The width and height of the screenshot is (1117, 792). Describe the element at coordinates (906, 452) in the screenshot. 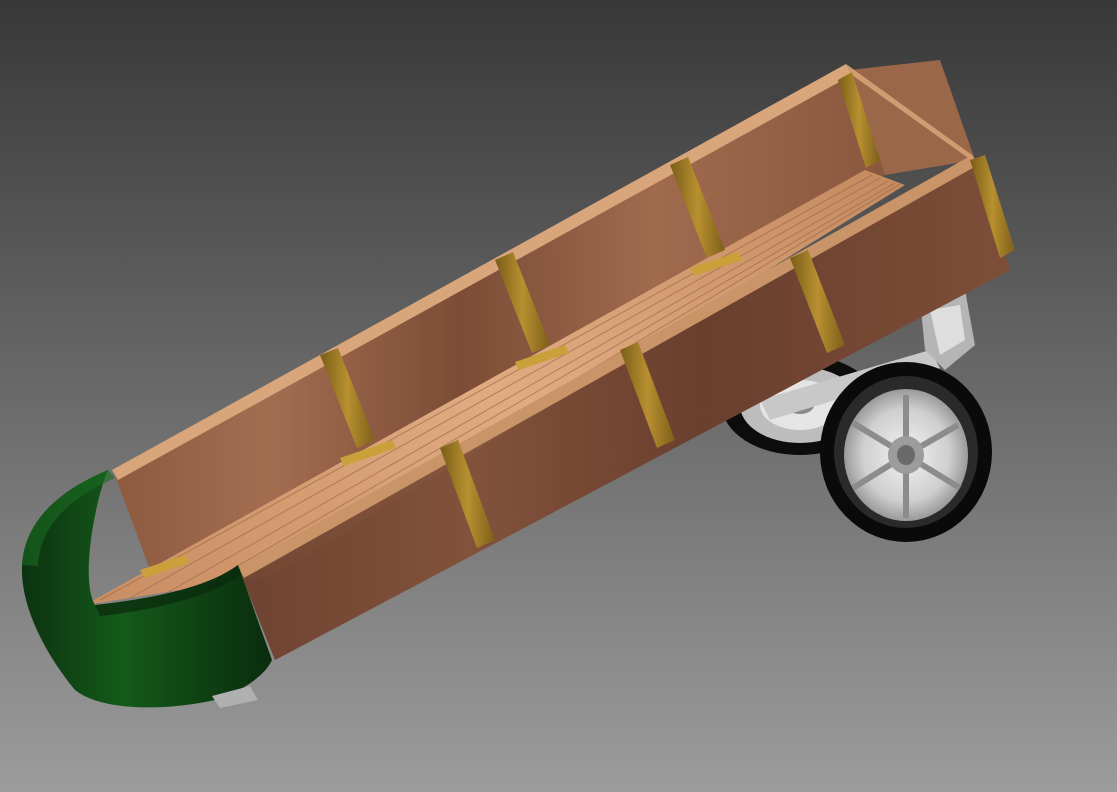

I see `front-wheel` at that location.